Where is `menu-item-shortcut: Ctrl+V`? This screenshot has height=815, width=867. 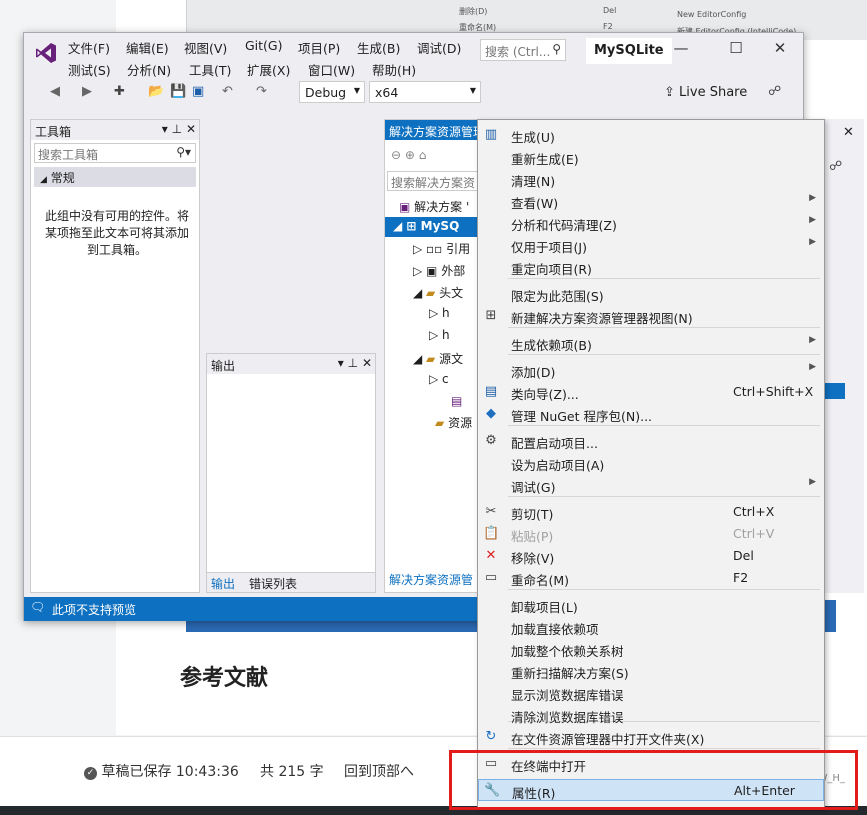 menu-item-shortcut: Ctrl+V is located at coordinates (754, 533).